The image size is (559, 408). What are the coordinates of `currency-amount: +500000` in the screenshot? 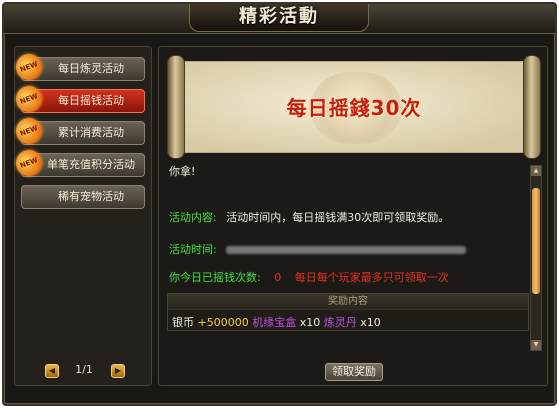 It's located at (223, 322).